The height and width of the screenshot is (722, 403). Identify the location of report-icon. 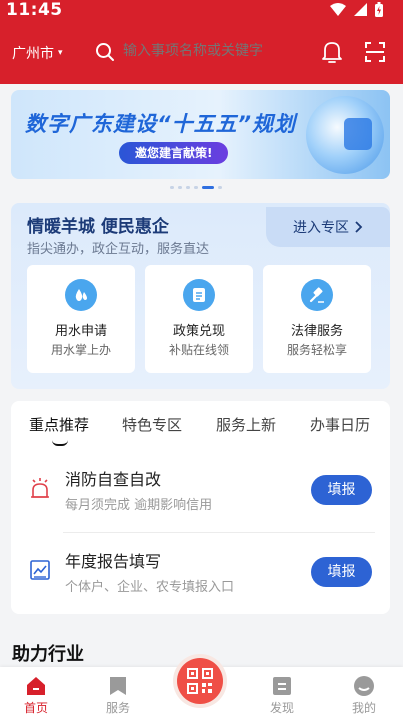
(40, 570).